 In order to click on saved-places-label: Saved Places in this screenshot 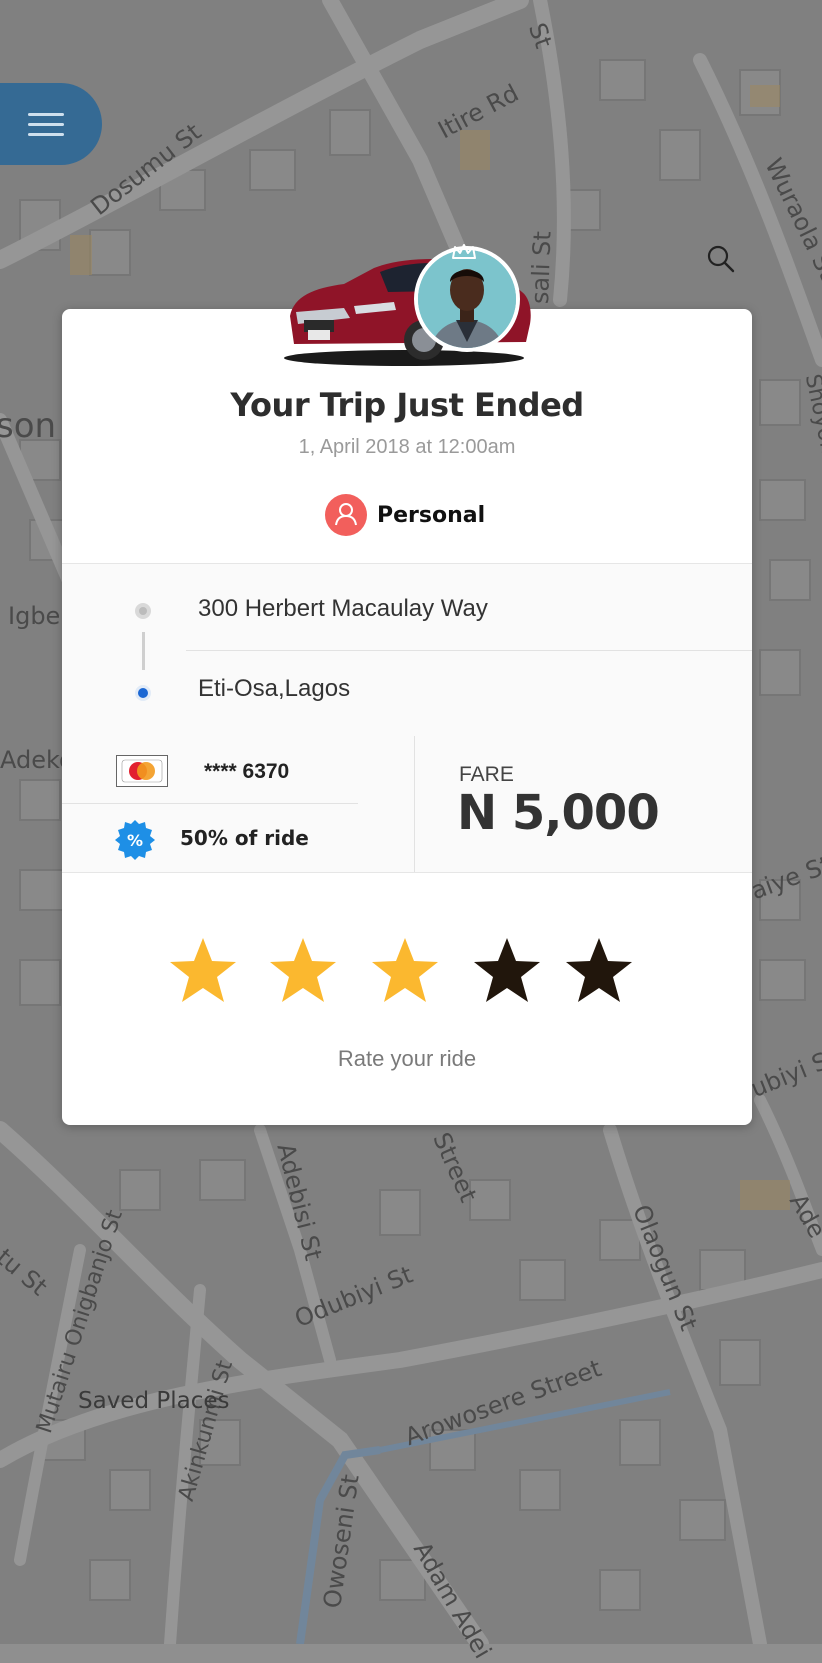, I will do `click(154, 1401)`.